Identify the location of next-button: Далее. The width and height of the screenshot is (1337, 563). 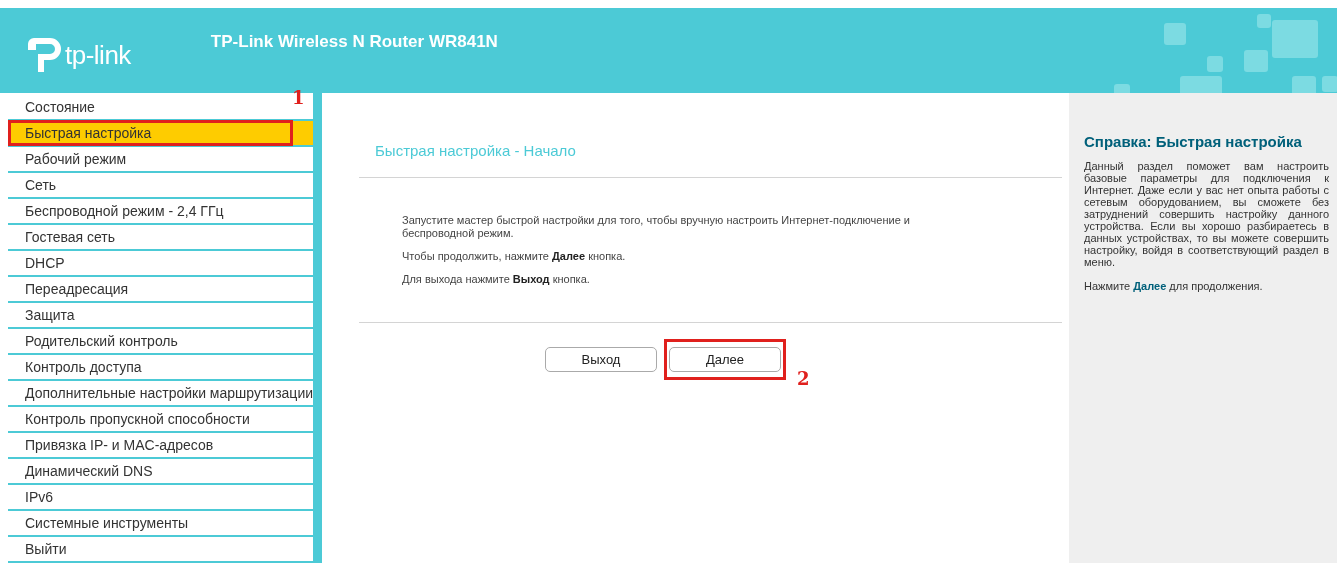
(725, 359).